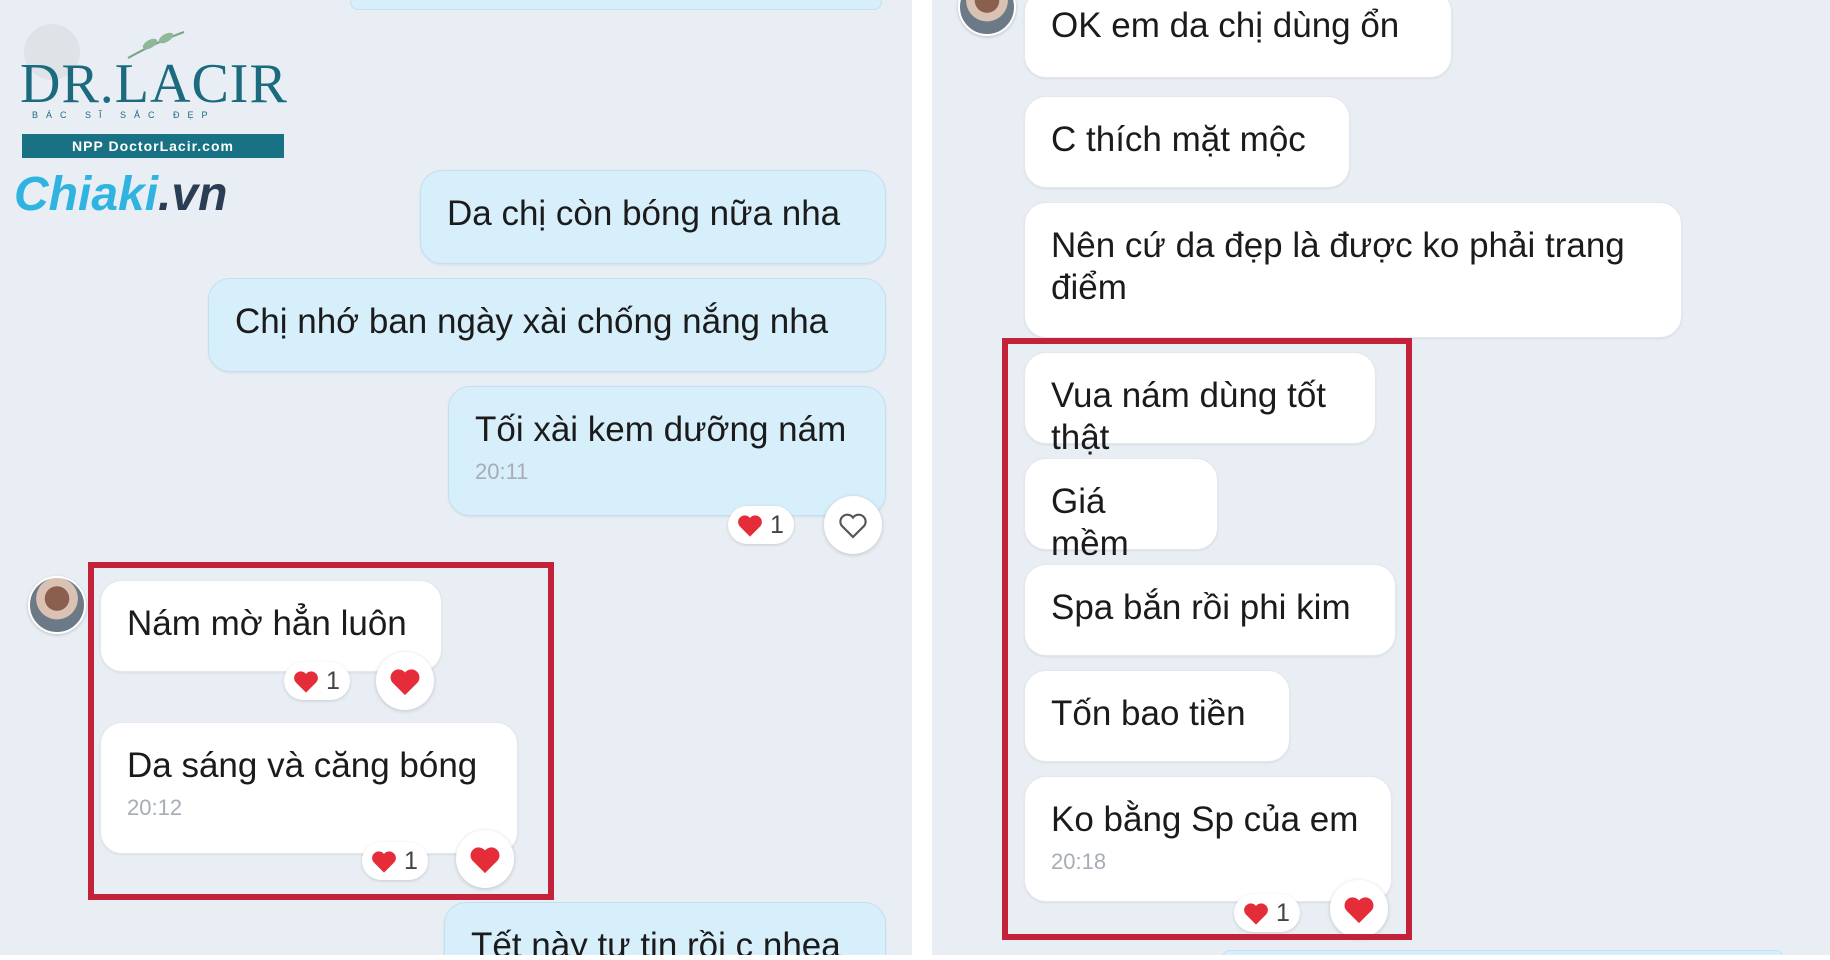  Describe the element at coordinates (665, 931) in the screenshot. I see `outgoing-message: Tết này tự tin rồi c nhea` at that location.